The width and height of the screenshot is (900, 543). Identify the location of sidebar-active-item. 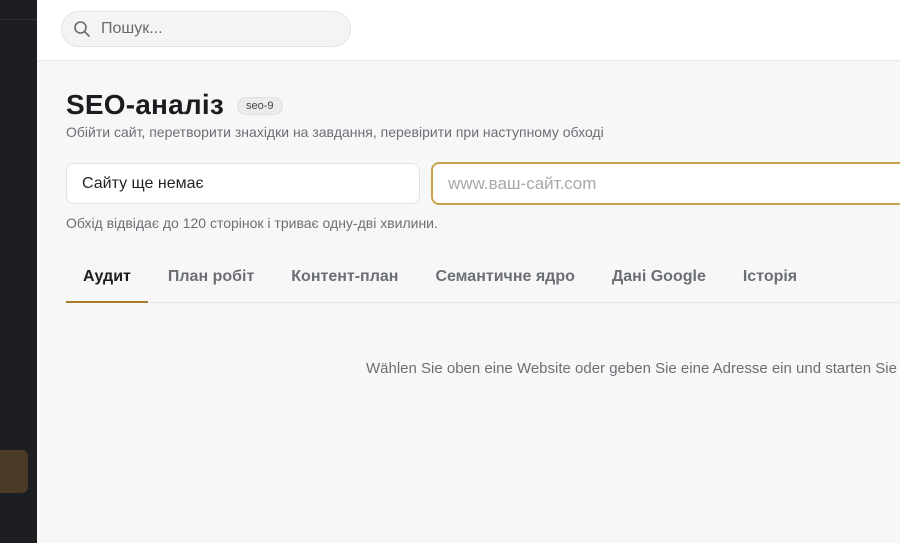
(14, 471).